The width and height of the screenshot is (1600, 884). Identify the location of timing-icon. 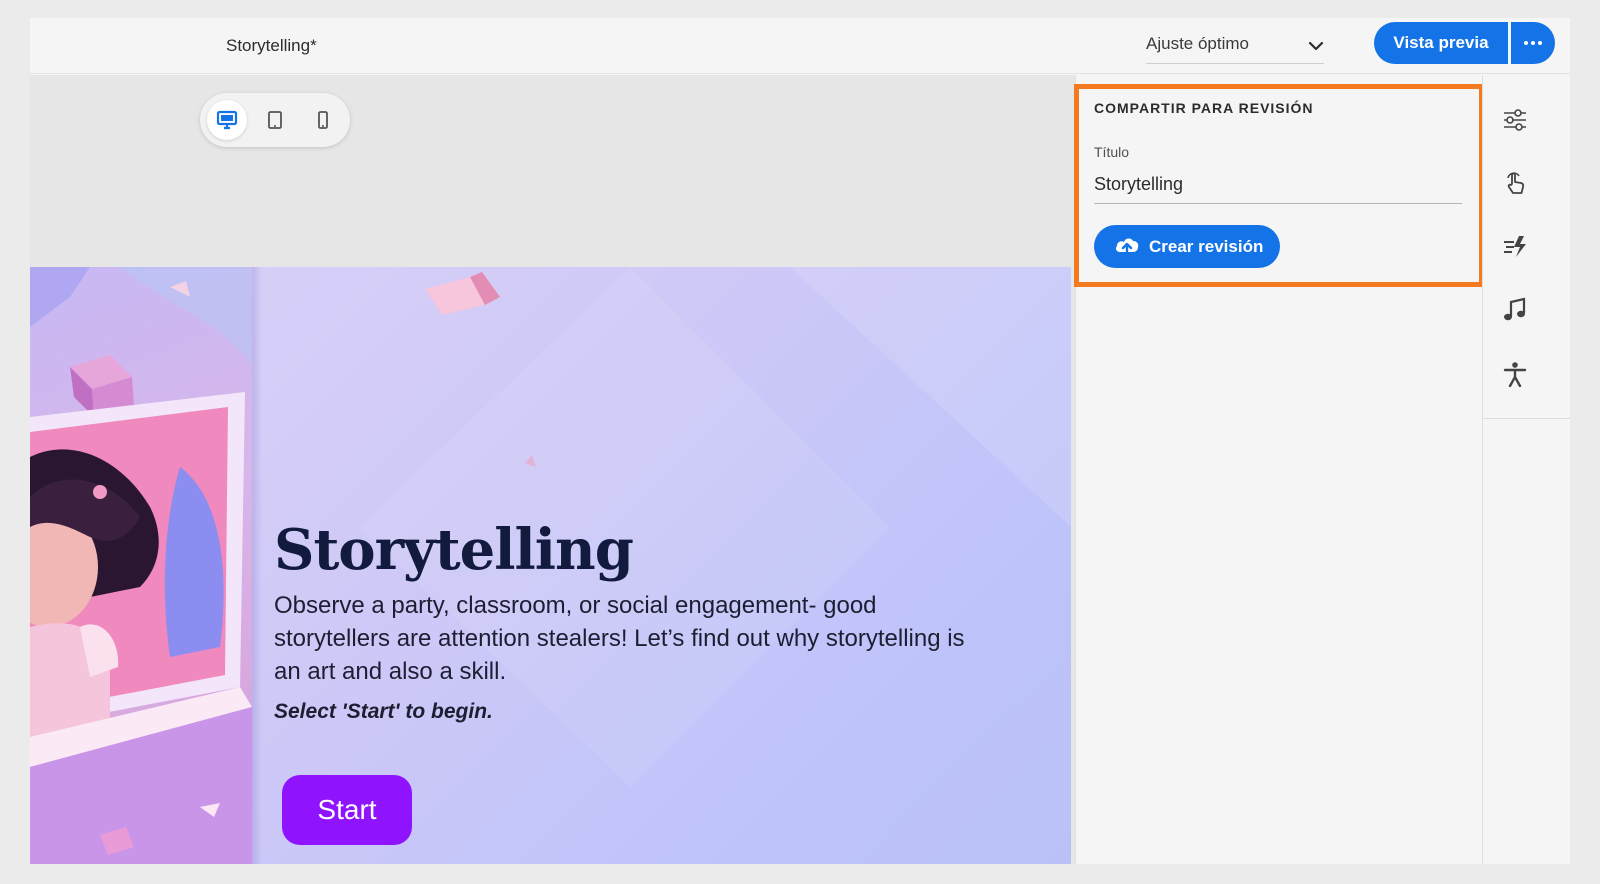
(1515, 246).